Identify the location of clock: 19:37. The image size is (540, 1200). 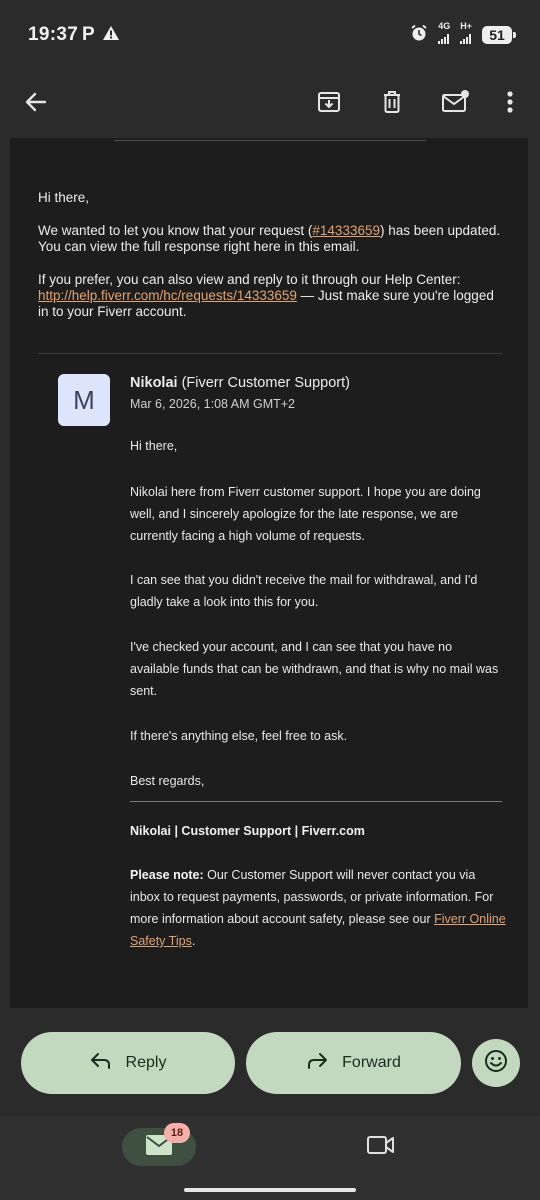
(53, 34).